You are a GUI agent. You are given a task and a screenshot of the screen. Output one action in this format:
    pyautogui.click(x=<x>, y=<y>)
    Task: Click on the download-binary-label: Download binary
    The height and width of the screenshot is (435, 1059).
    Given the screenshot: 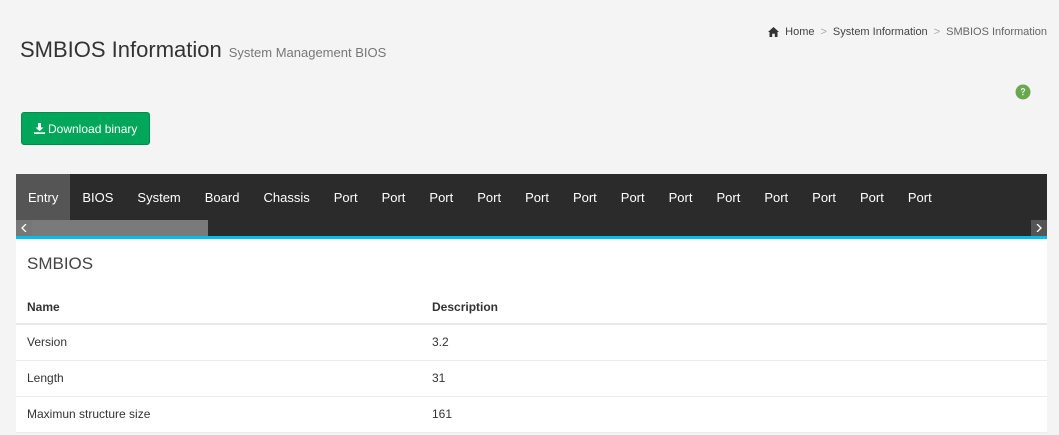 What is the action you would take?
    pyautogui.click(x=93, y=128)
    